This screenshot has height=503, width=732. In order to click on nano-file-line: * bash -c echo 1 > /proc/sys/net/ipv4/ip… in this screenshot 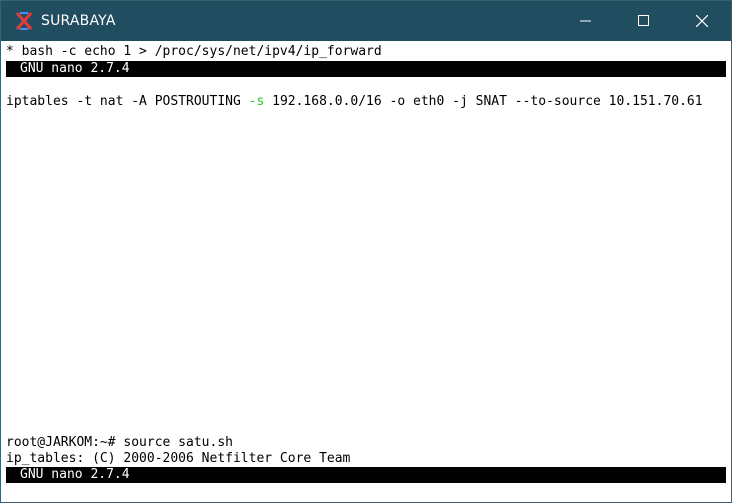, I will do `click(194, 51)`.